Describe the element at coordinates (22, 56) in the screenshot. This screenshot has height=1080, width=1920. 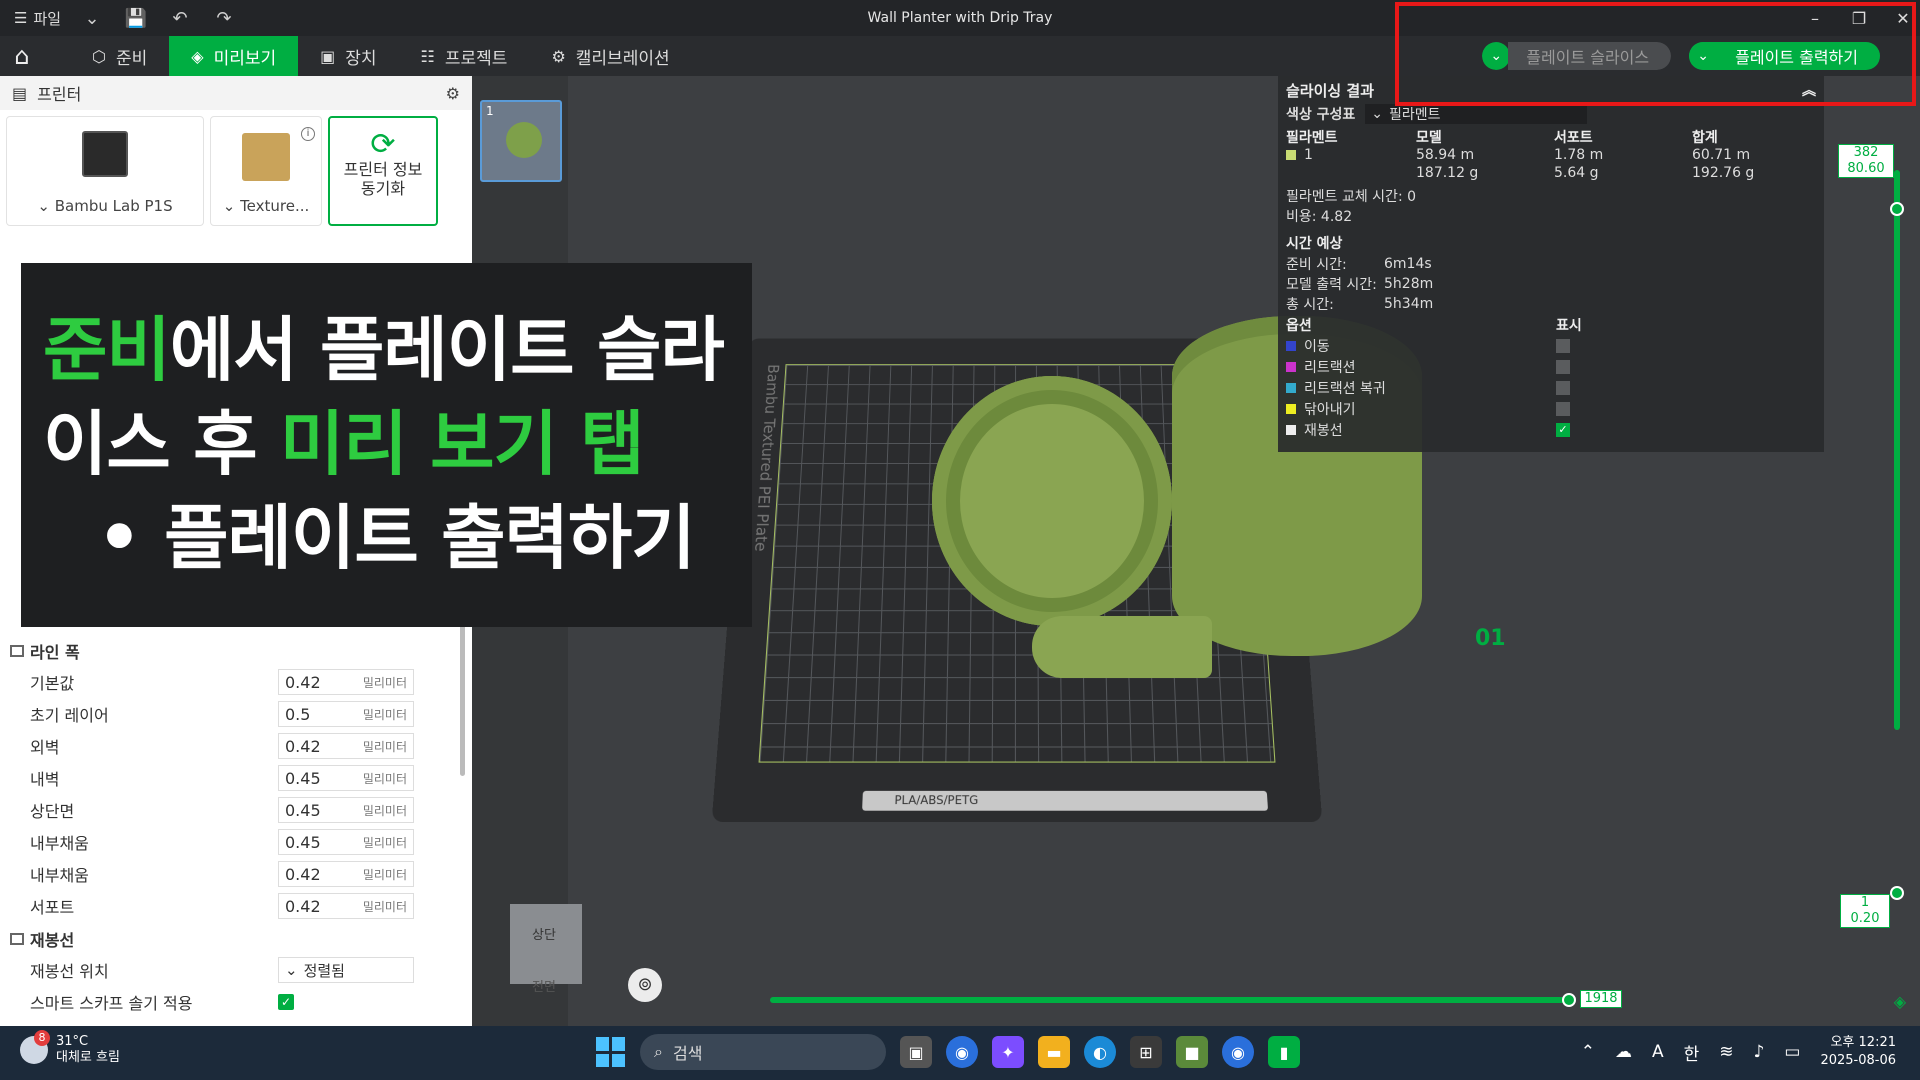
I see `home-icon: ⌂` at that location.